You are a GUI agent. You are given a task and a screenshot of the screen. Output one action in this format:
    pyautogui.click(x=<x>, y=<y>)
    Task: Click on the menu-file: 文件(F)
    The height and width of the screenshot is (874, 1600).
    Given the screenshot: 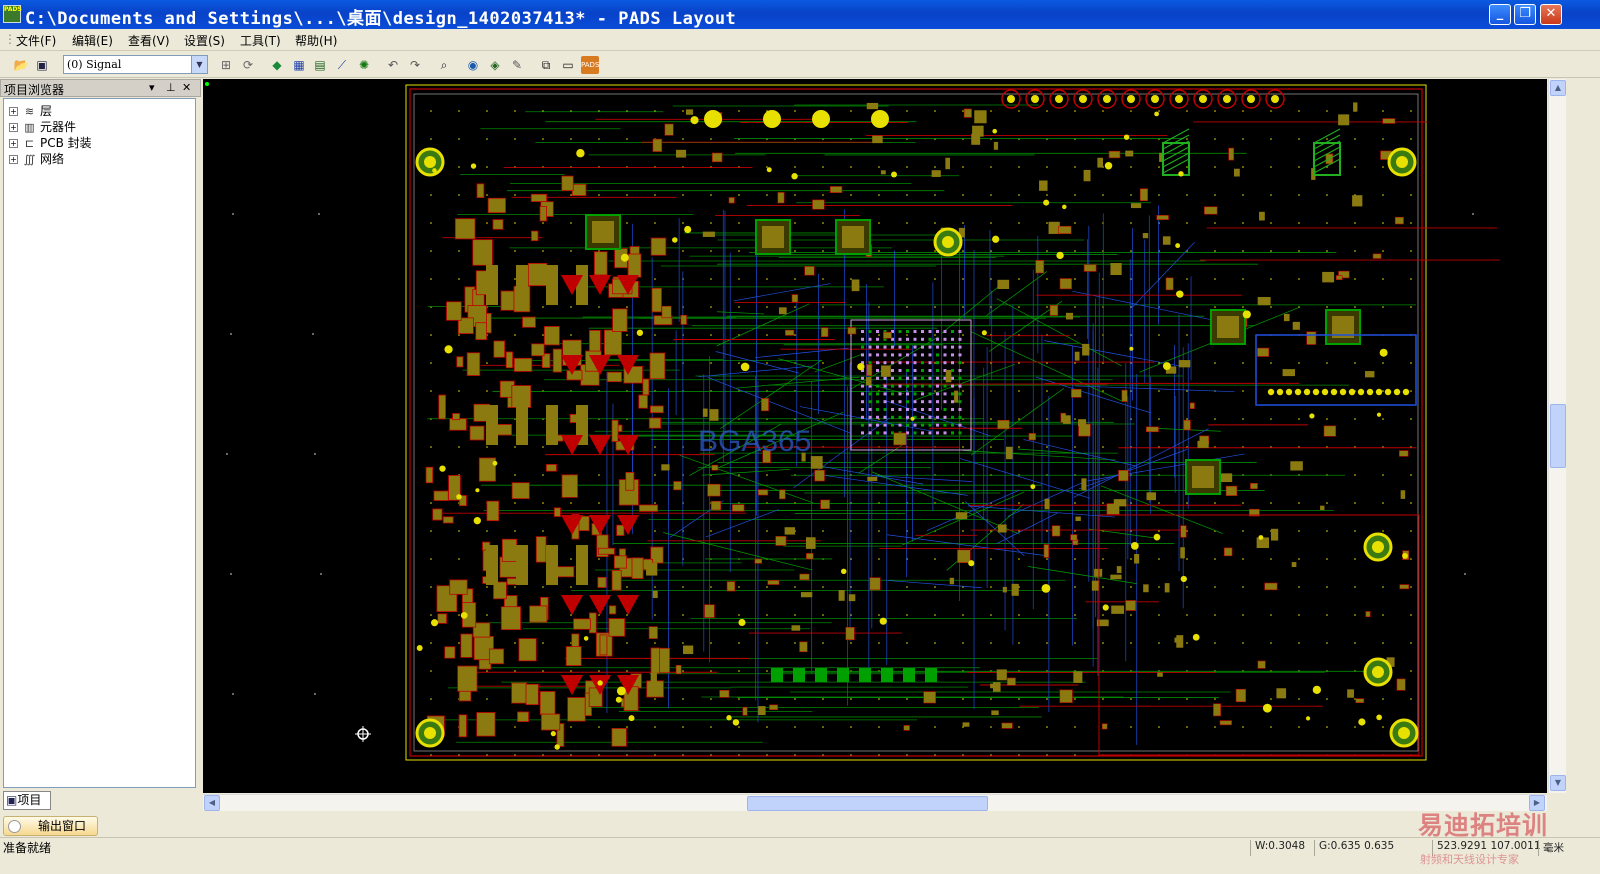 What is the action you would take?
    pyautogui.click(x=36, y=40)
    